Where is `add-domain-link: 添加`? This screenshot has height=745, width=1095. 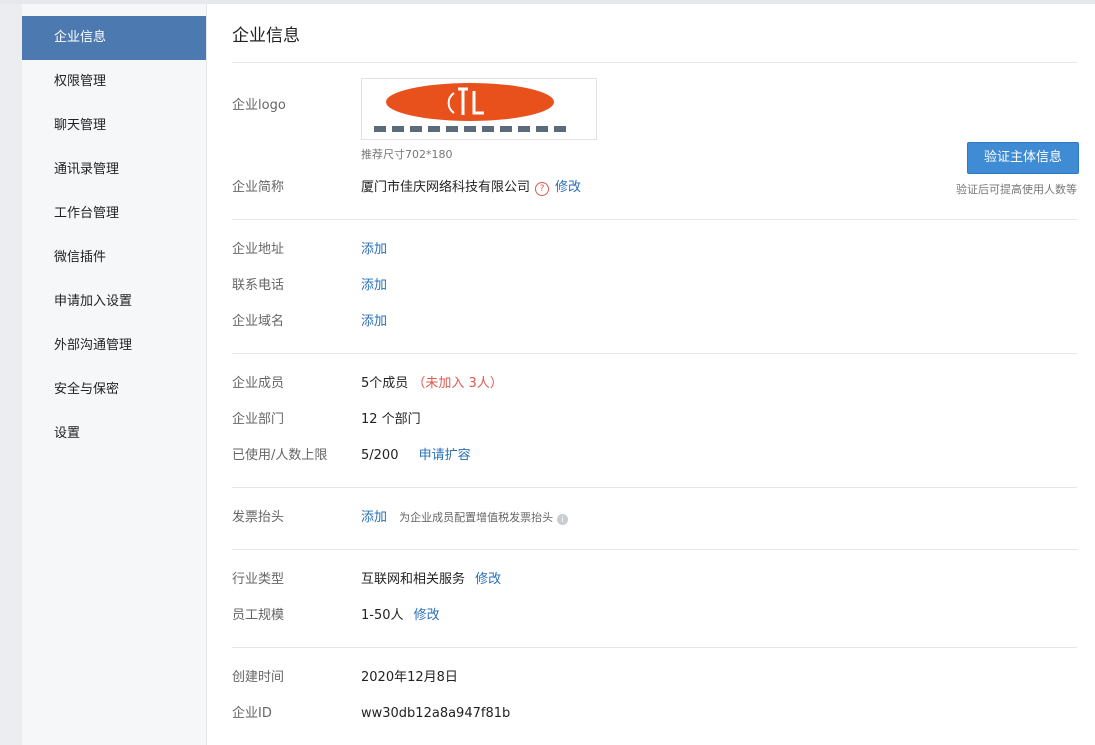
add-domain-link: 添加 is located at coordinates (374, 322).